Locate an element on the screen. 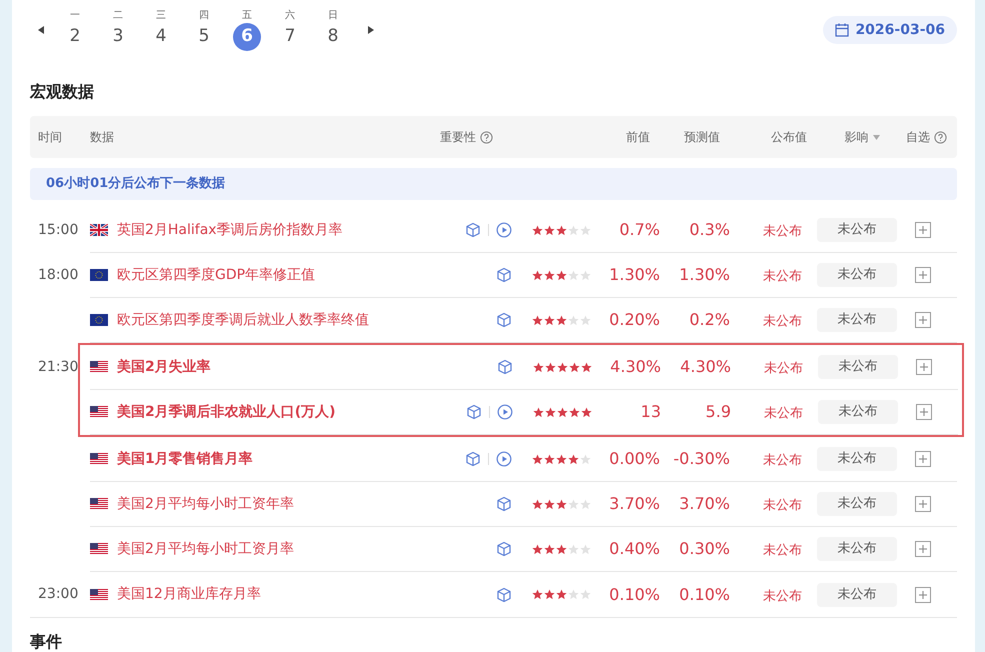 This screenshot has width=985, height=652. event-name: 美国2月平均每小时工资月率 is located at coordinates (205, 549).